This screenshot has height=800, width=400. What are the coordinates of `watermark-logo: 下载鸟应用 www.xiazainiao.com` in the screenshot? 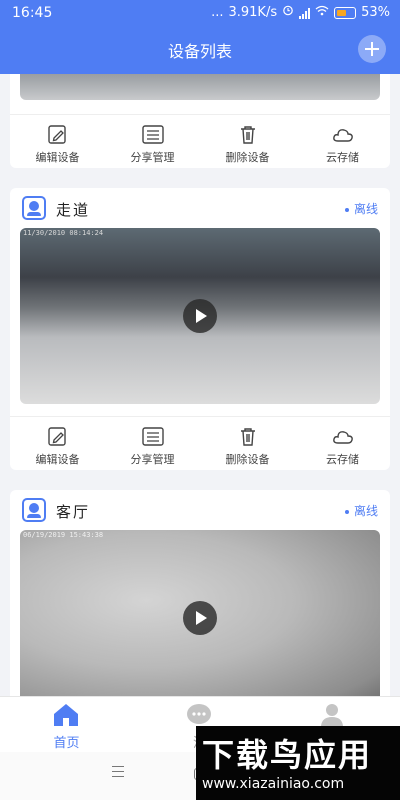 It's located at (298, 763).